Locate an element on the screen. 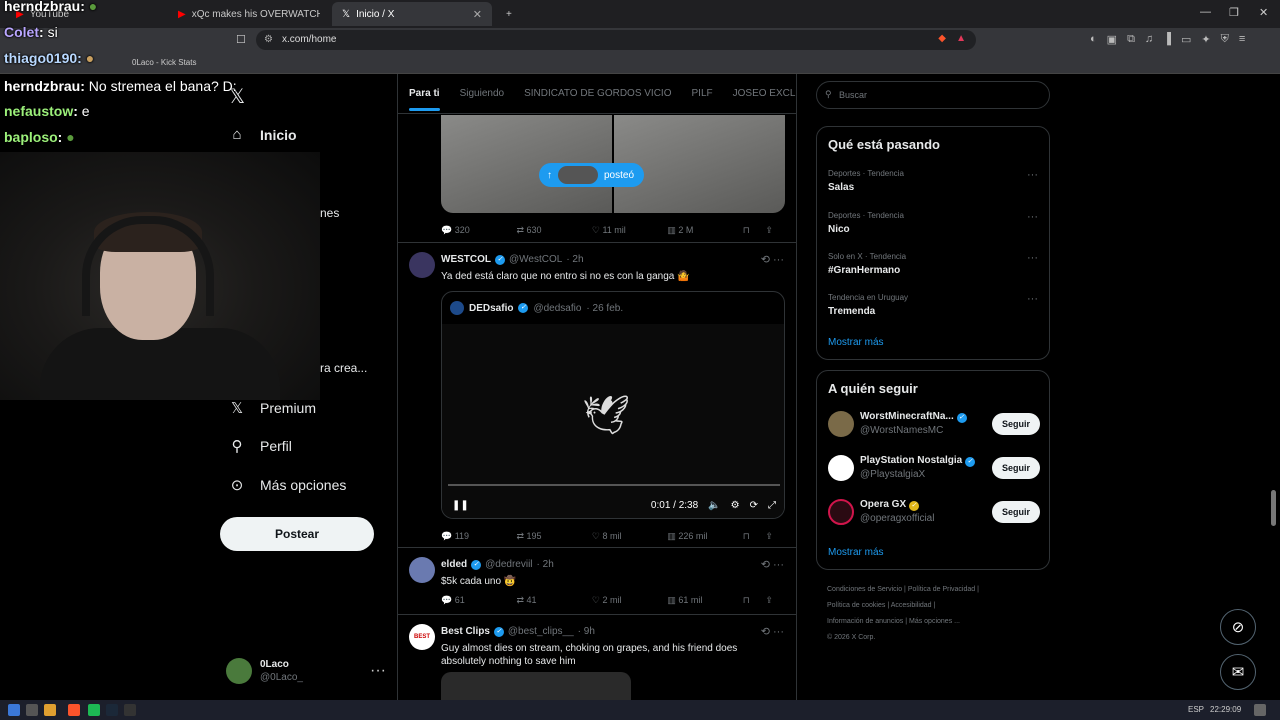  like-button: ♡ 2 mil is located at coordinates (629, 600).